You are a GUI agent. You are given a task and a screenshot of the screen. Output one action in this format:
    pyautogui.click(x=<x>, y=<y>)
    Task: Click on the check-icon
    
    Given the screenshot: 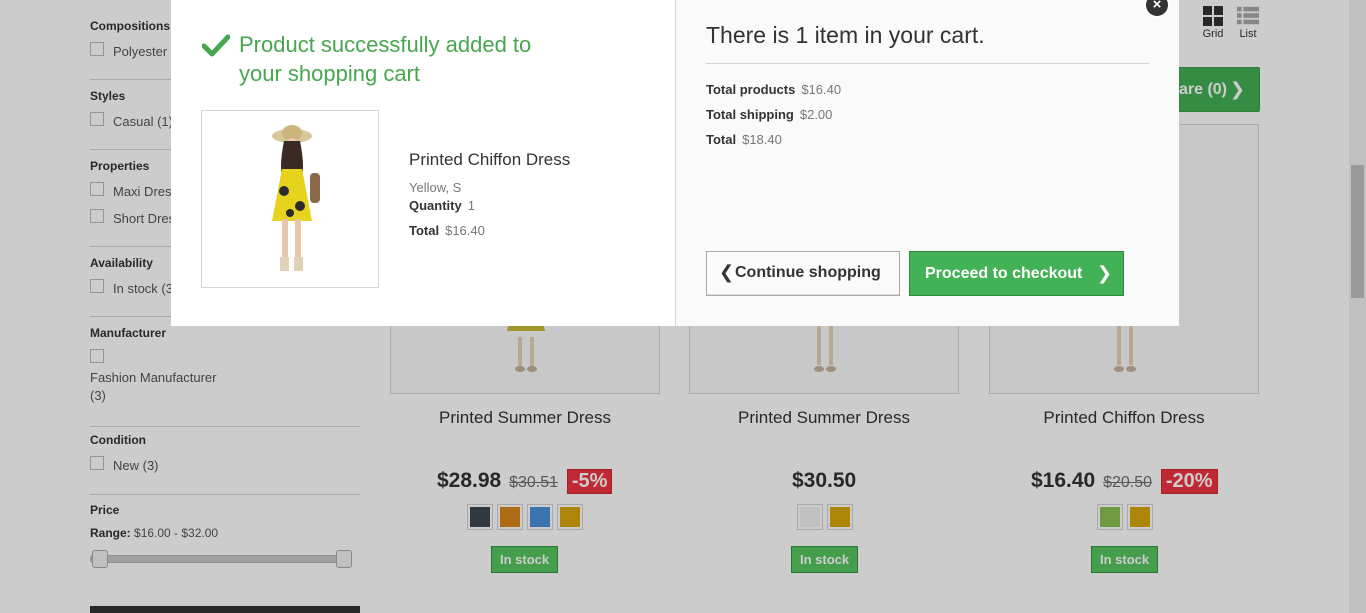 What is the action you would take?
    pyautogui.click(x=216, y=45)
    